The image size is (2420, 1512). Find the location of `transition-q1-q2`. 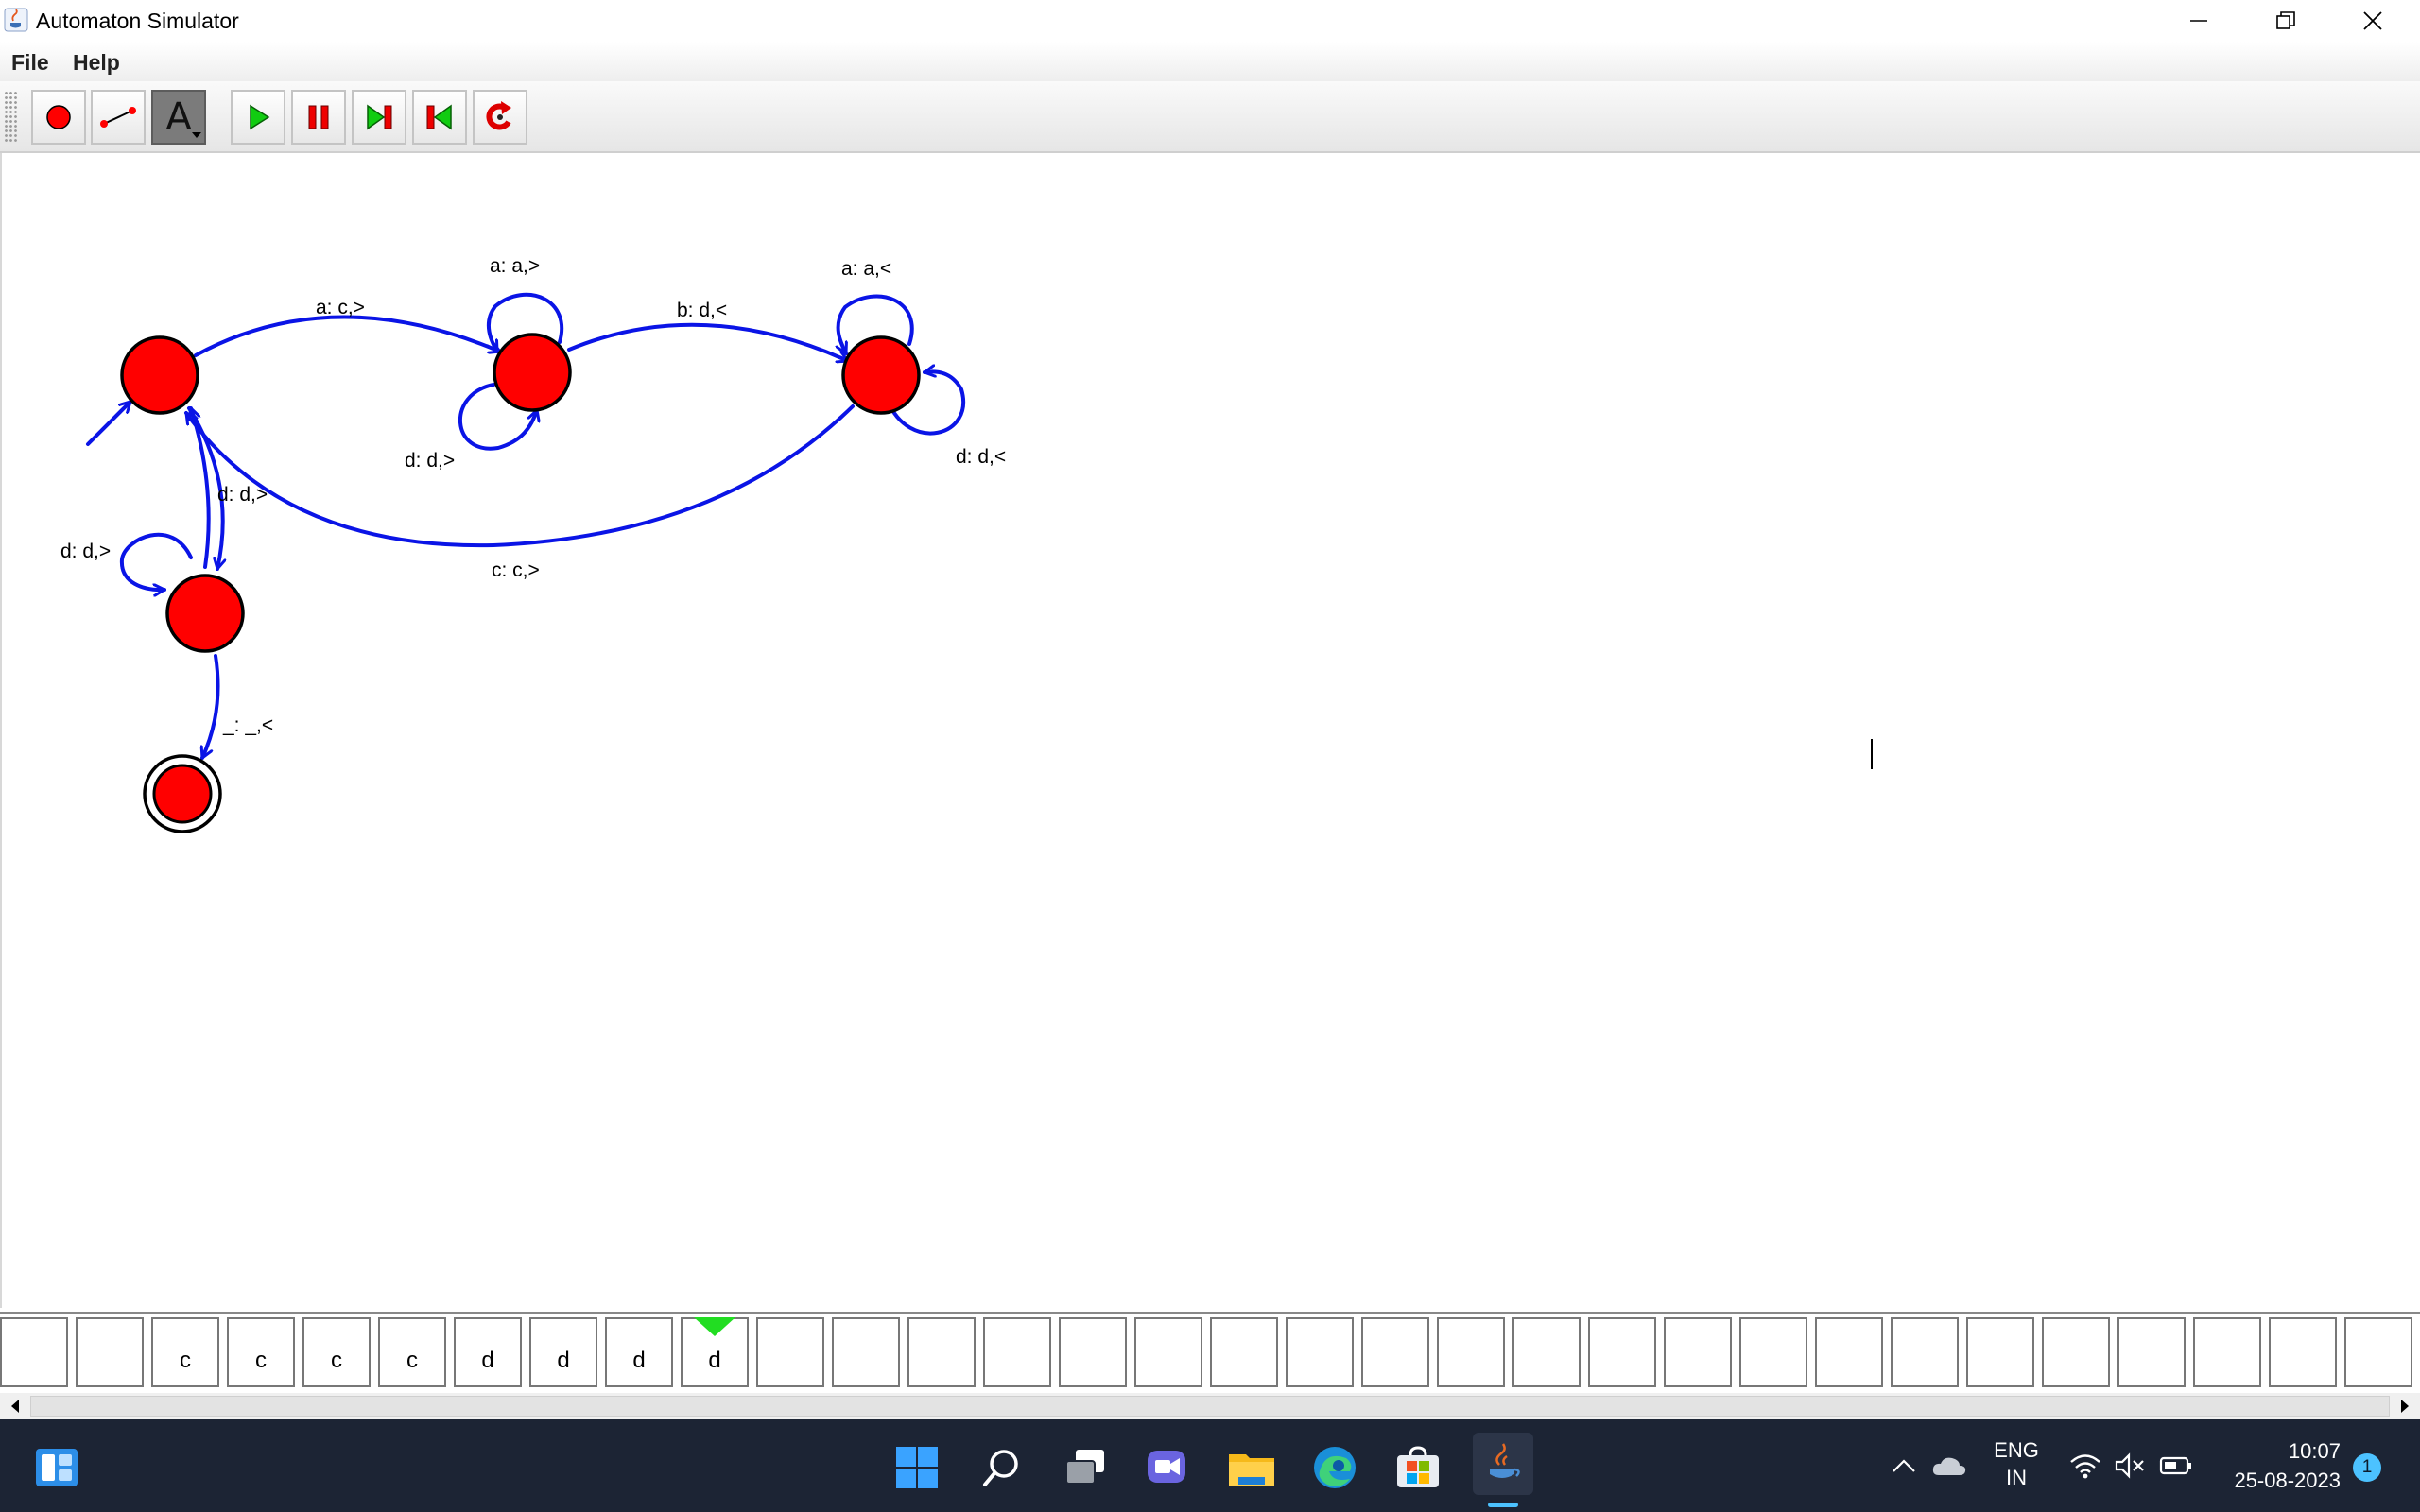

transition-q1-q2 is located at coordinates (707, 341).